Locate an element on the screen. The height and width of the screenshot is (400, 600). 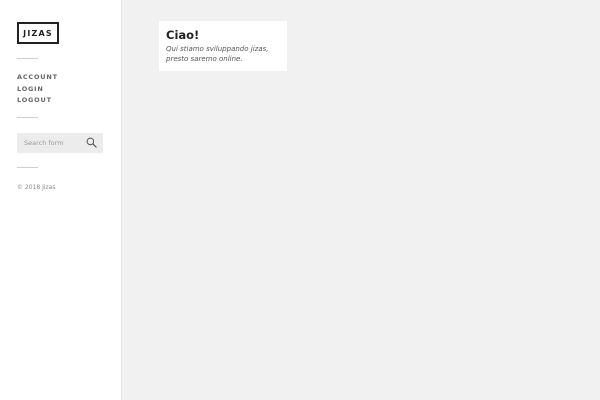
card-message-line-2: presto saremo online. is located at coordinates (204, 59).